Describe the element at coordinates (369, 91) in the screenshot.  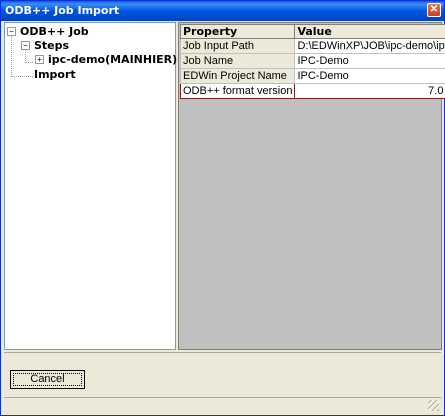
I see `value-cell: 7.0` at that location.